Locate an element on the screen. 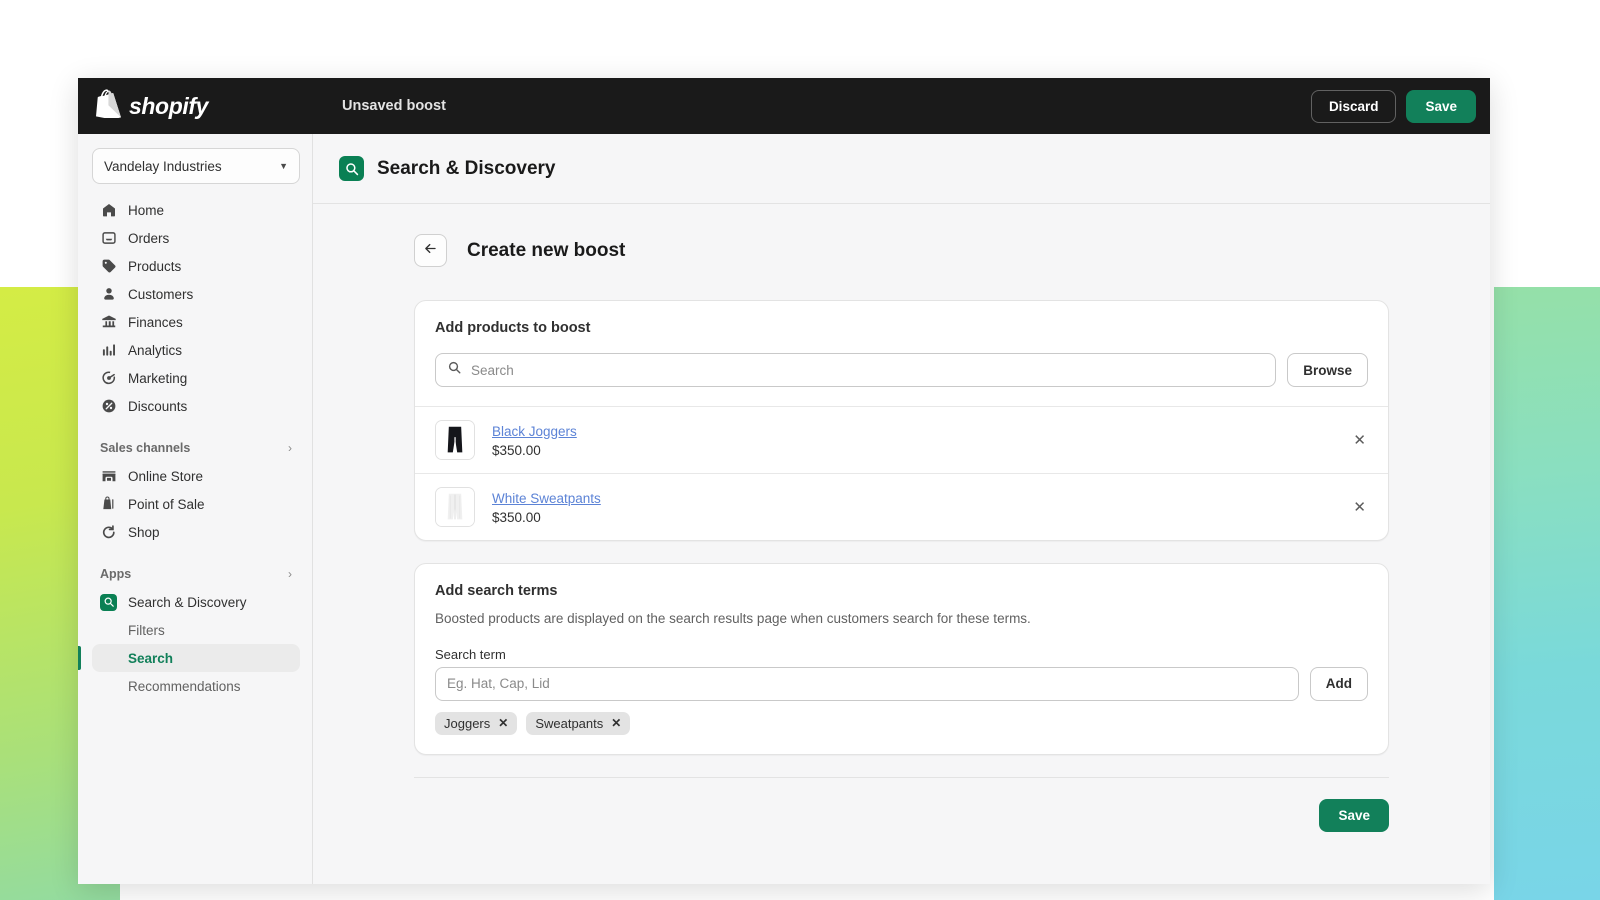 The height and width of the screenshot is (900, 1600). product-link: Black Joggers is located at coordinates (534, 431).